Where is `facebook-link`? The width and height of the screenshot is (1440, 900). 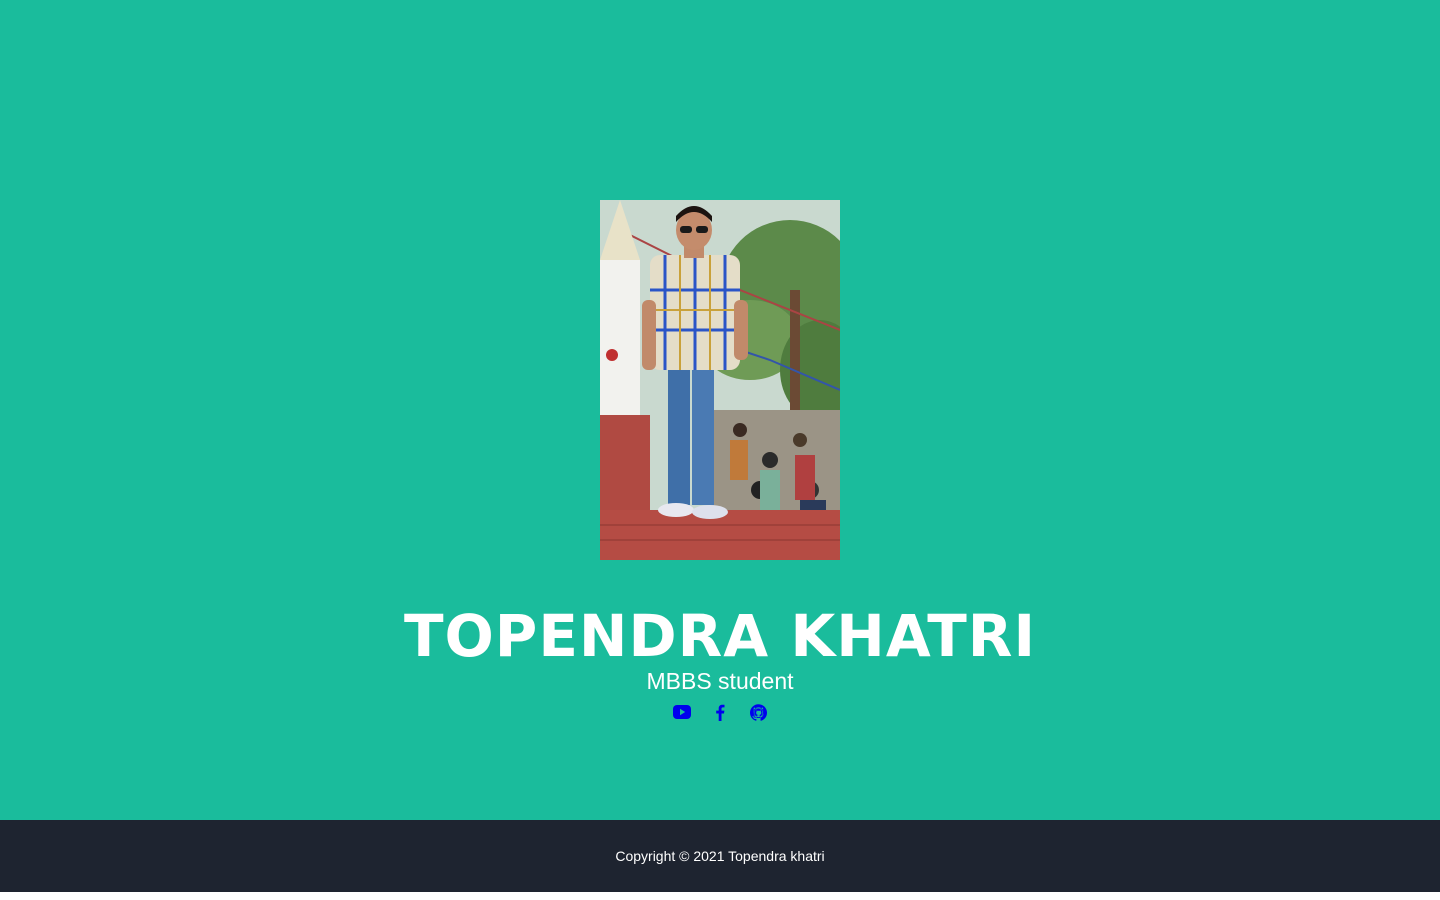 facebook-link is located at coordinates (720, 712).